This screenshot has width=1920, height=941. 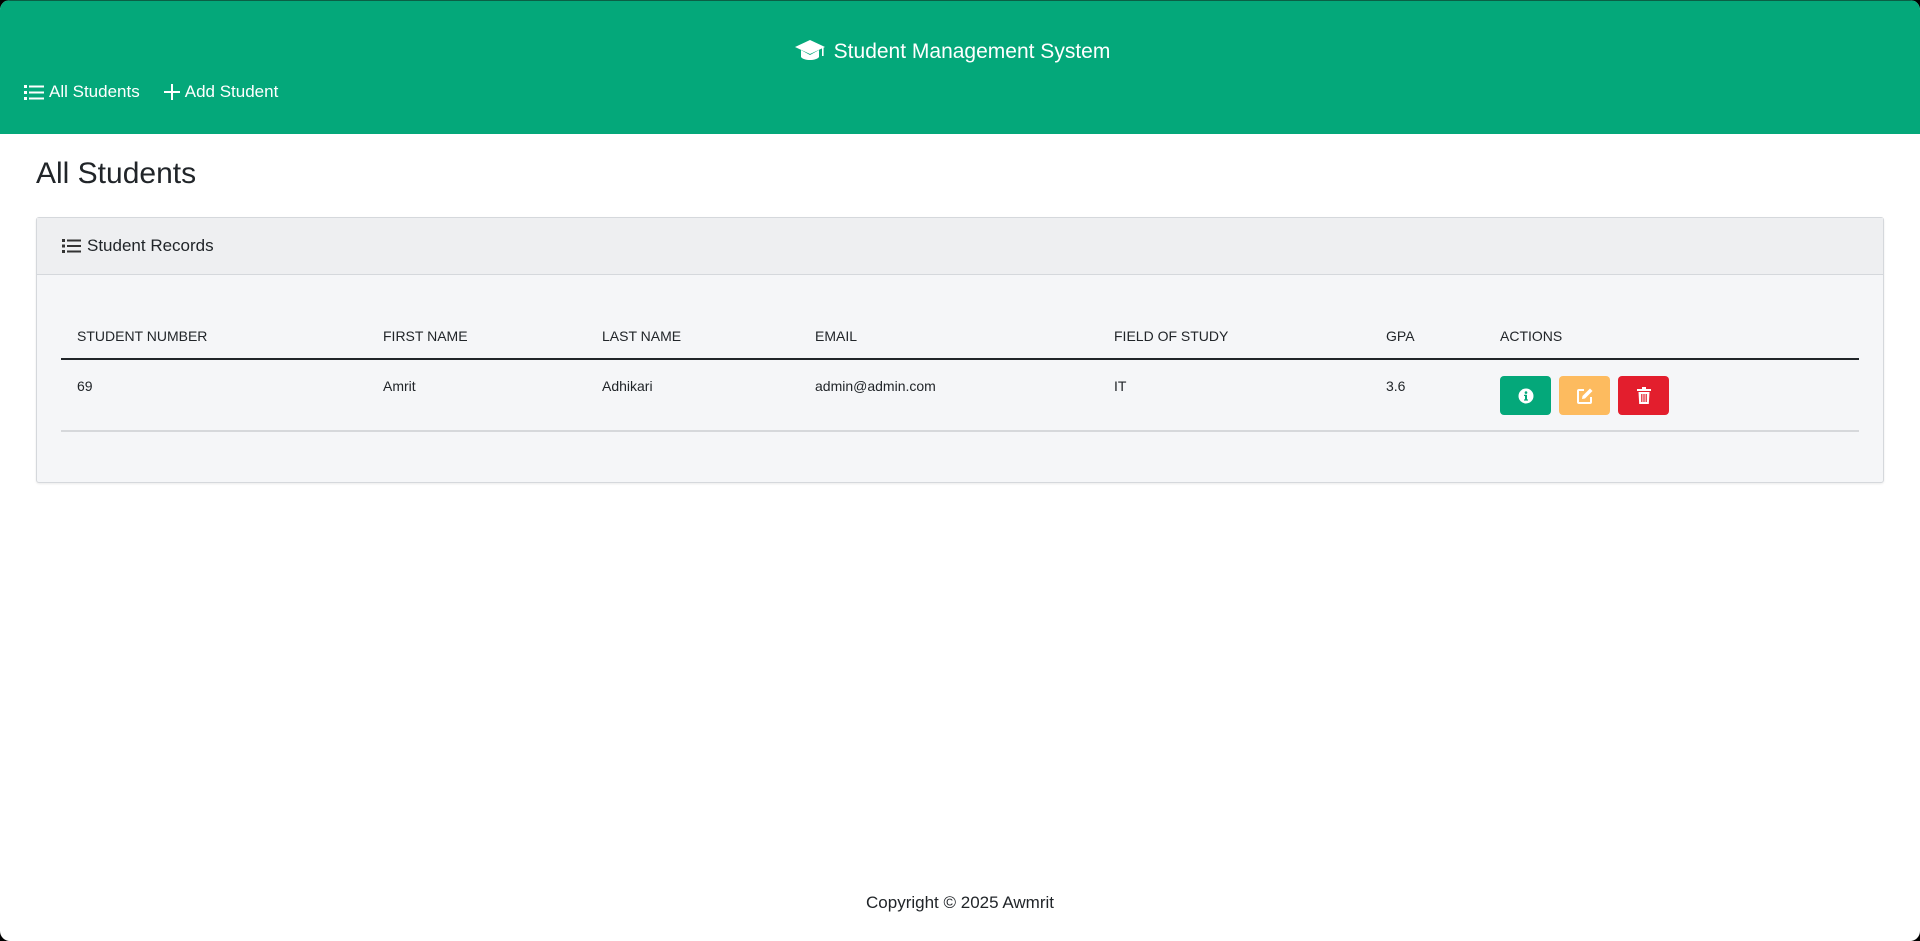 I want to click on nav-add-student-label: Add Student, so click(x=231, y=91).